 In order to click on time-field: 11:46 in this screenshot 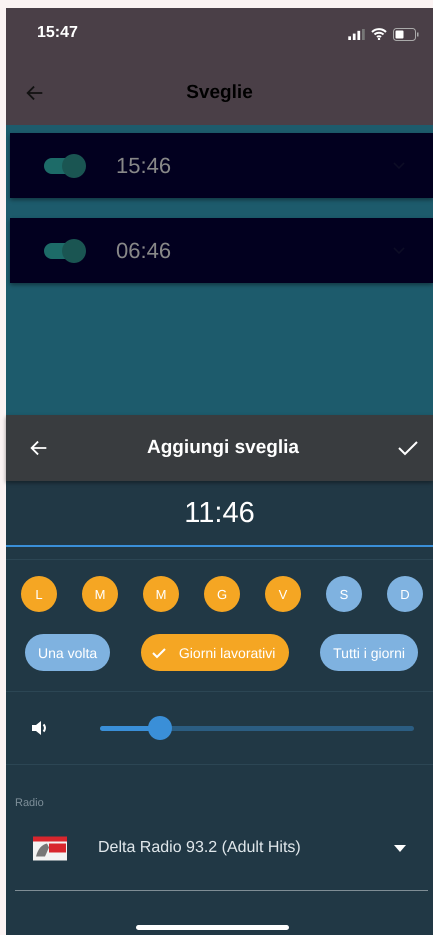, I will do `click(219, 514)`.